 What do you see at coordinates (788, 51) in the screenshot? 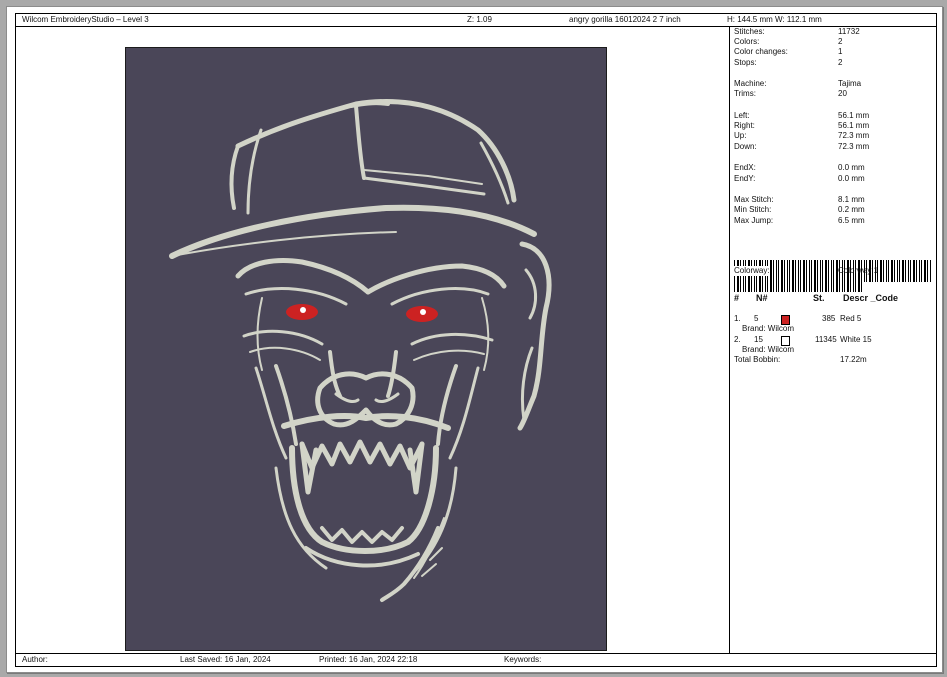
I see `stat-row: Color changes: 1` at bounding box center [788, 51].